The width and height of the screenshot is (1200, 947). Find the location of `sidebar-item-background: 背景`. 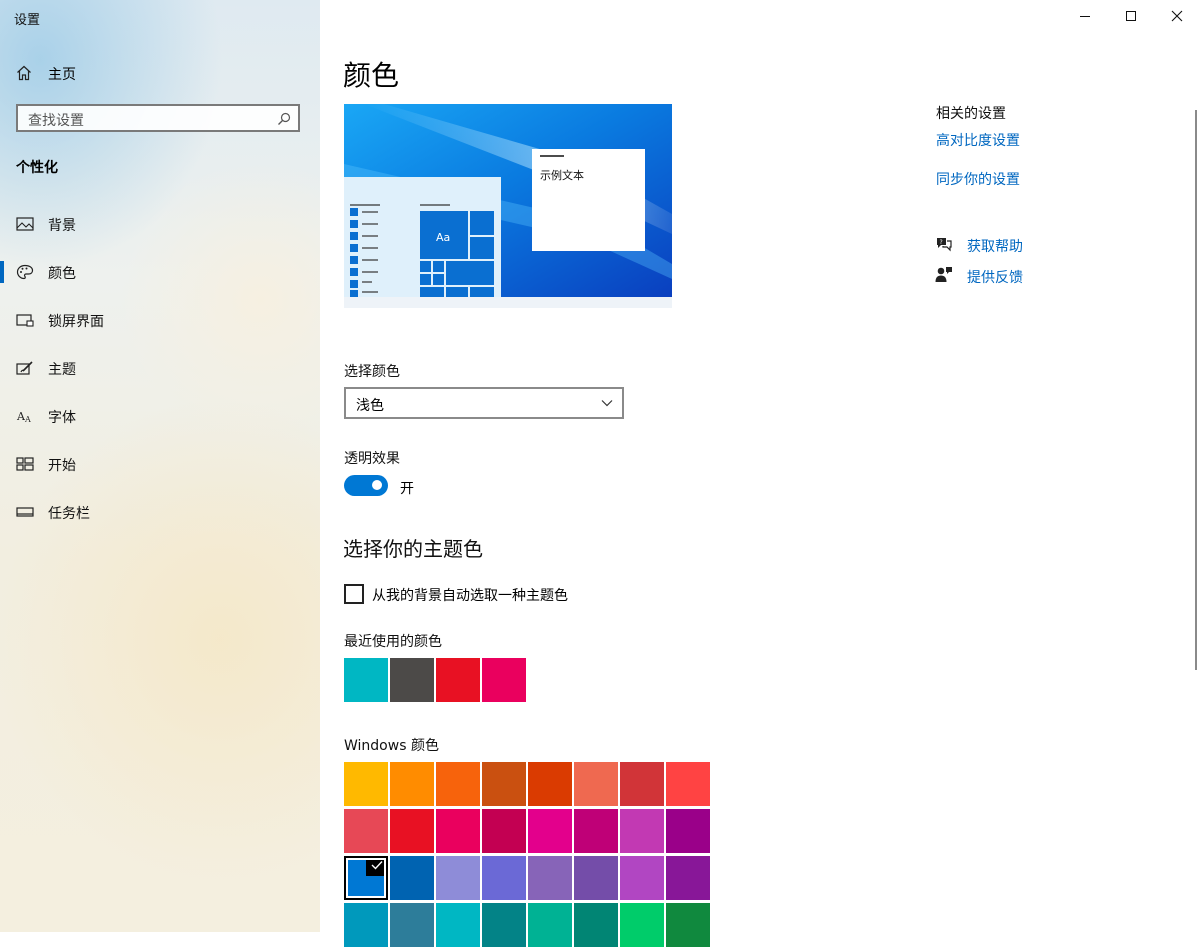

sidebar-item-background: 背景 is located at coordinates (160, 224).